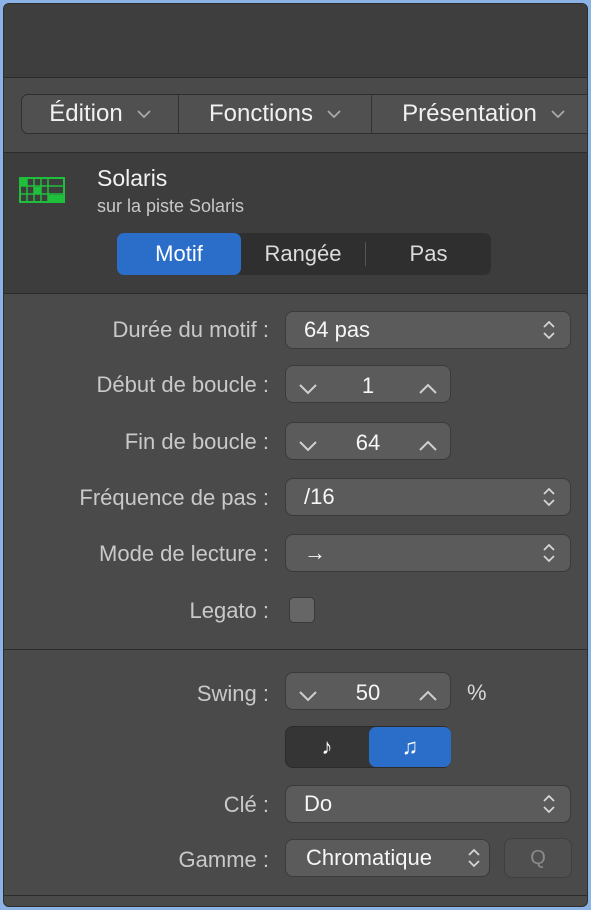 The height and width of the screenshot is (910, 591). I want to click on section-divider, so click(295, 649).